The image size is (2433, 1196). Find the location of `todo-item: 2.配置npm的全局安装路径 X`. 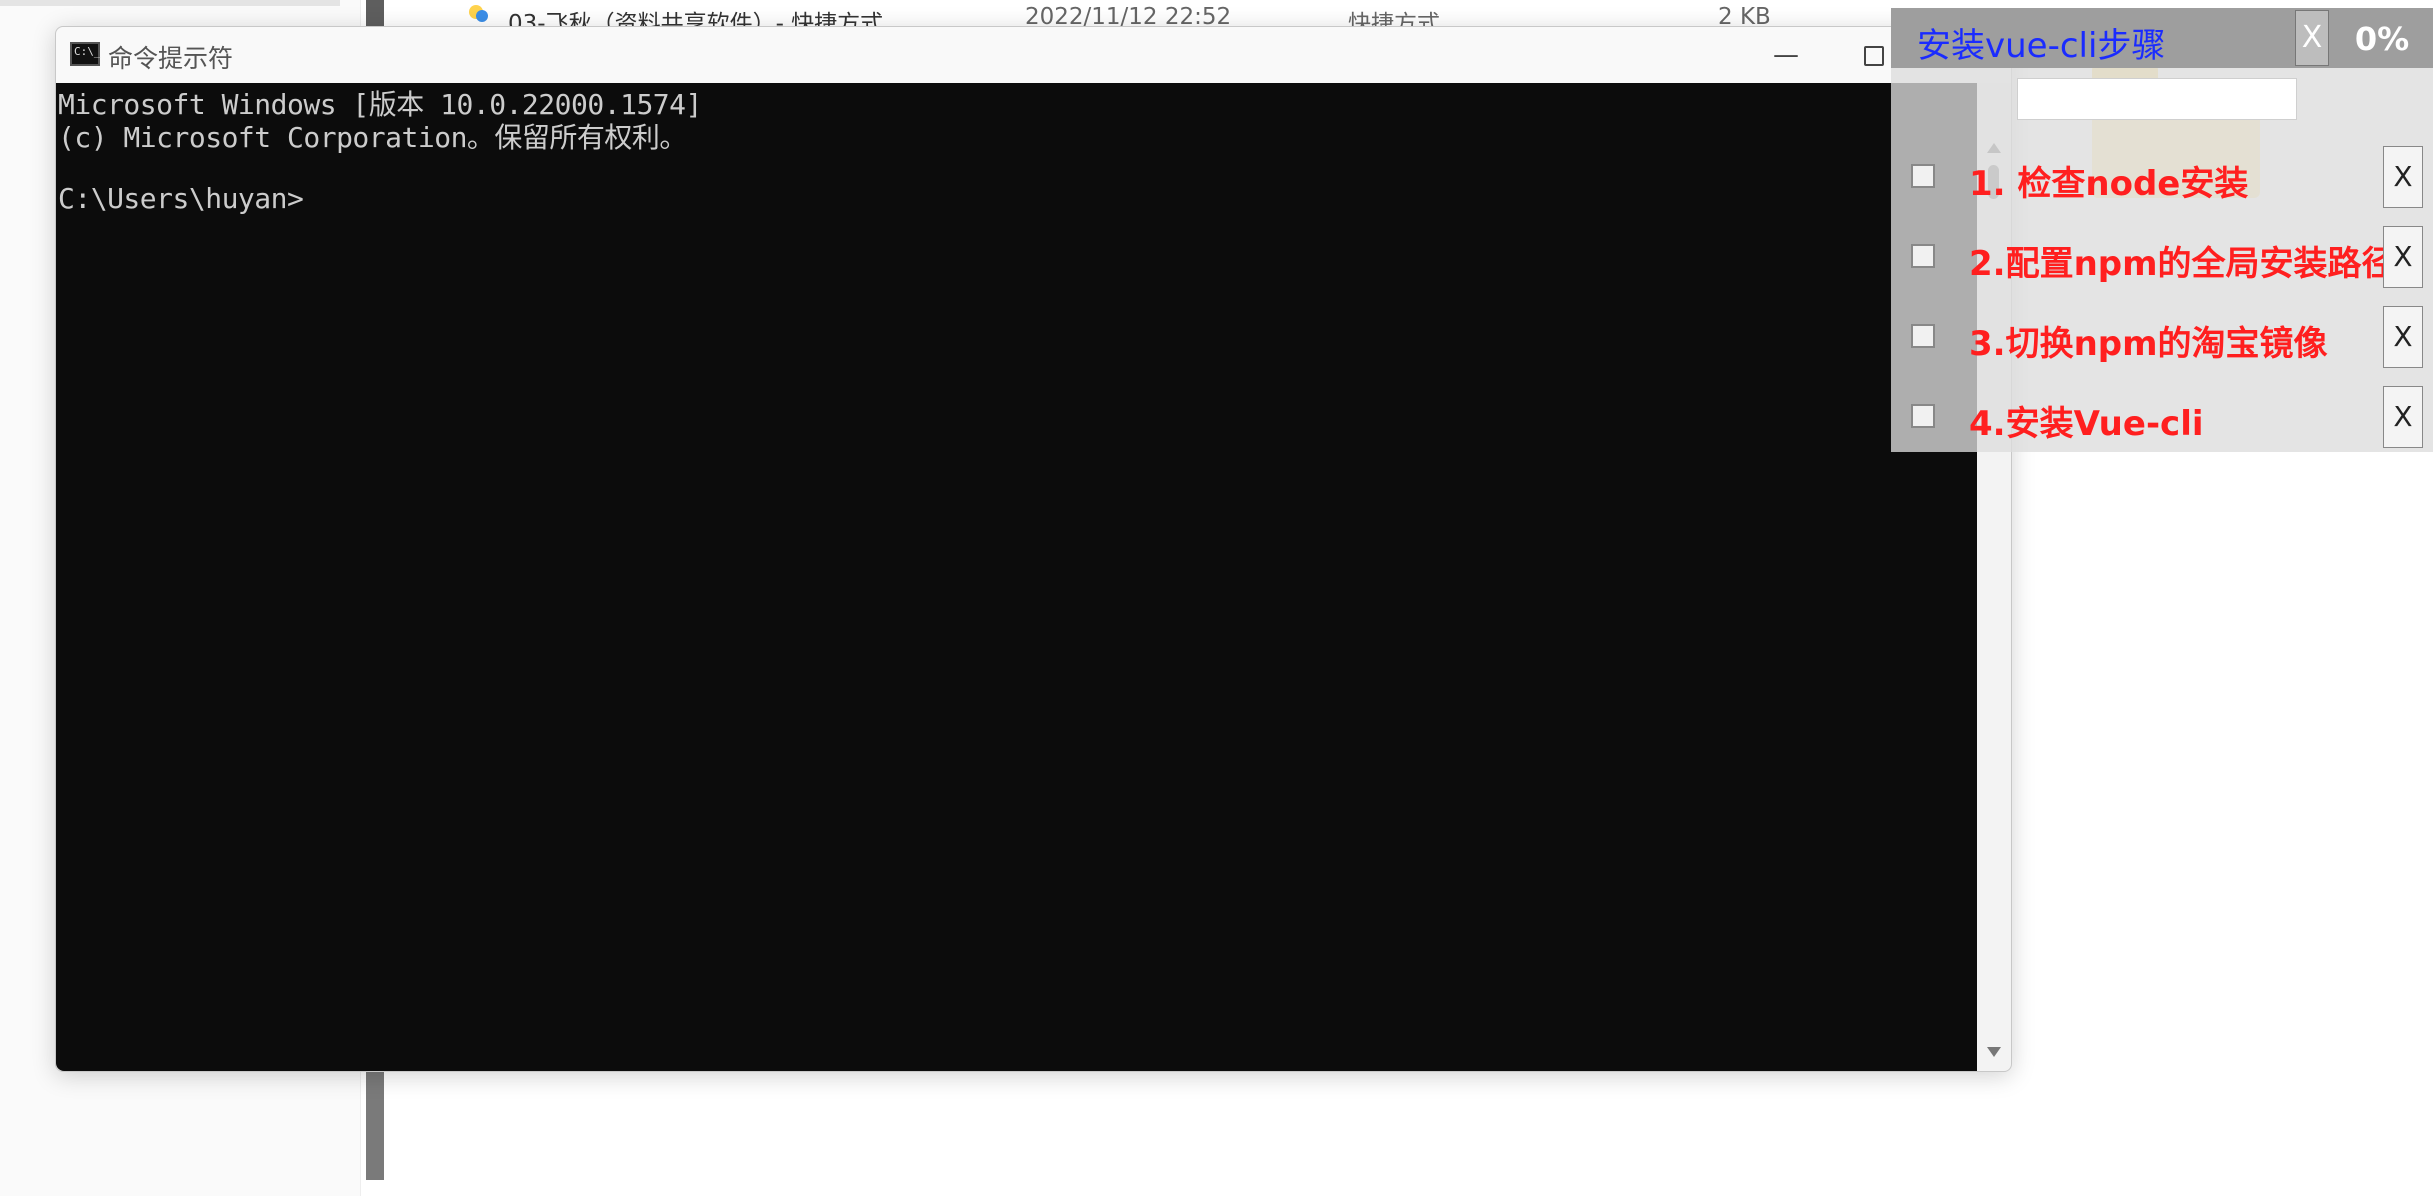

todo-item: 2.配置npm的全局安装路径 X is located at coordinates (2162, 259).